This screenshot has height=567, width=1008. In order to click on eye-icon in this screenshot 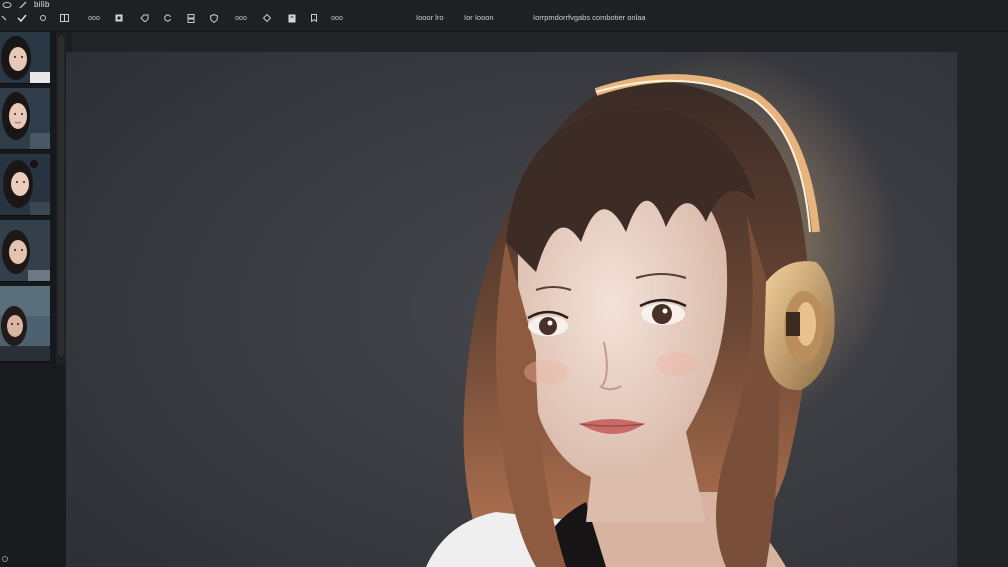, I will do `click(7, 5)`.